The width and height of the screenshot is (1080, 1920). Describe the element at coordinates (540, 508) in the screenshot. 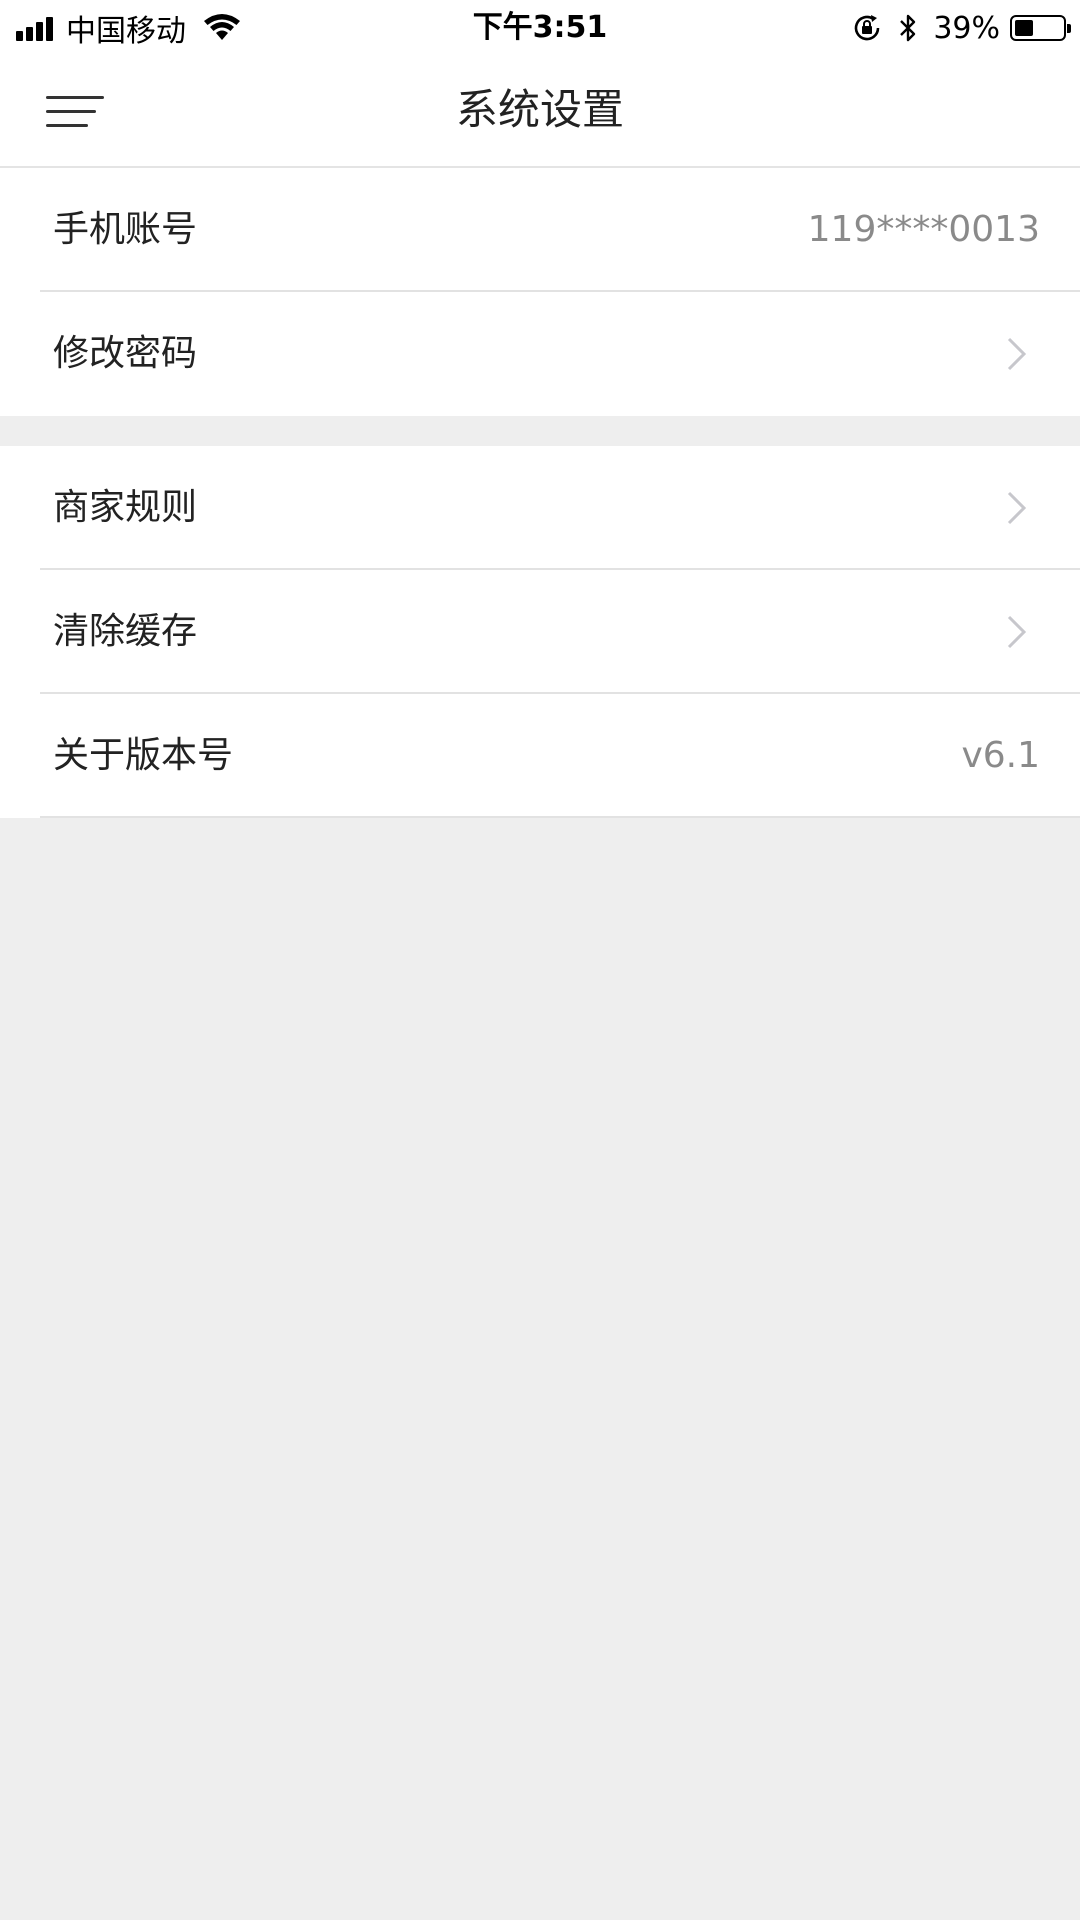

I see `row-merchant-rules: 商家规则` at that location.